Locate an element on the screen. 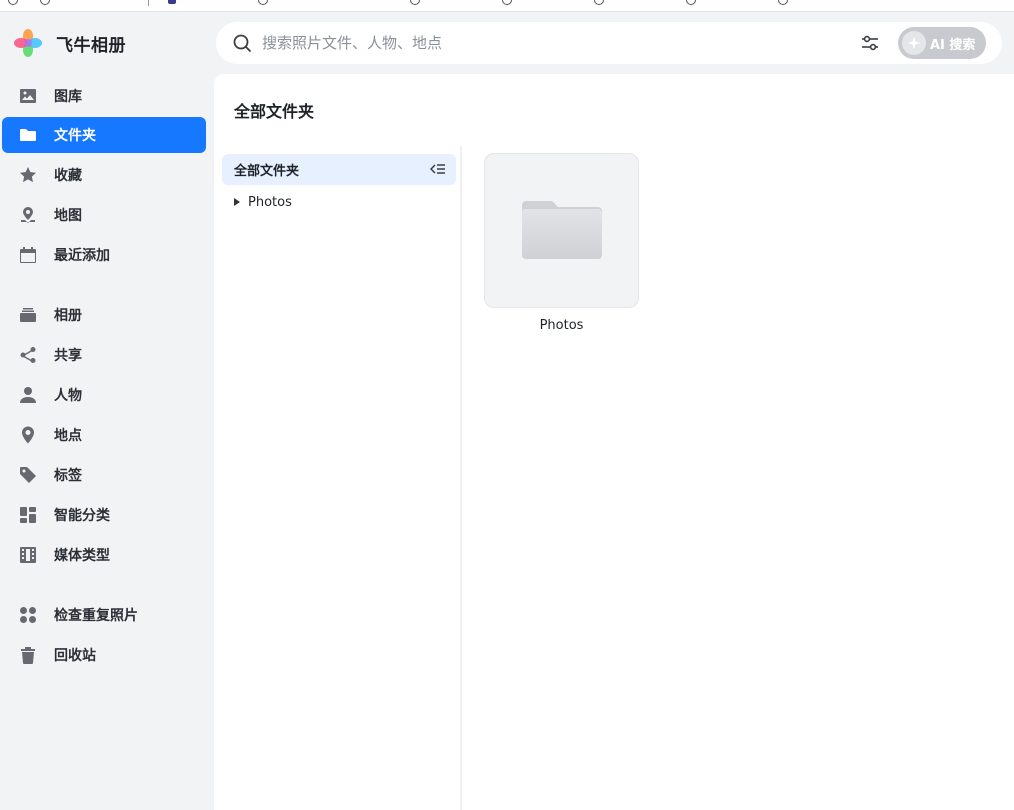 The width and height of the screenshot is (1014, 810). app-brand: 飞牛相册 is located at coordinates (69, 43).